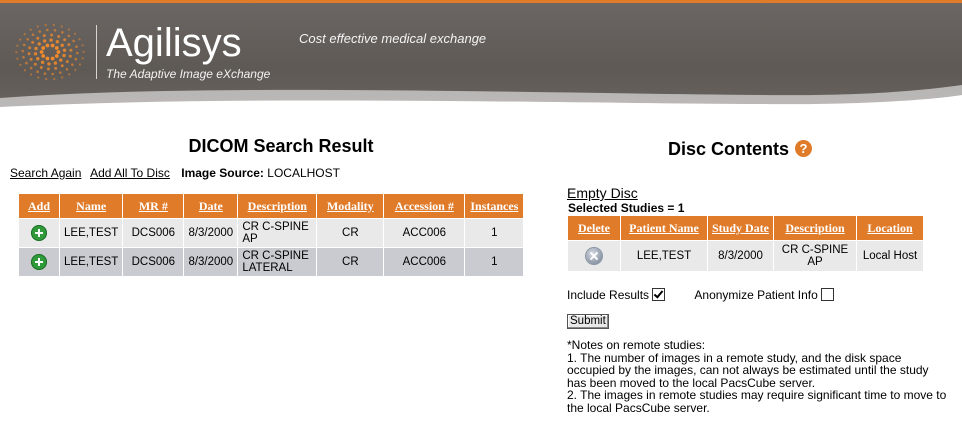 This screenshot has height=442, width=962. Describe the element at coordinates (277, 233) in the screenshot. I see `cell-description: CR C-SPINE AP` at that location.